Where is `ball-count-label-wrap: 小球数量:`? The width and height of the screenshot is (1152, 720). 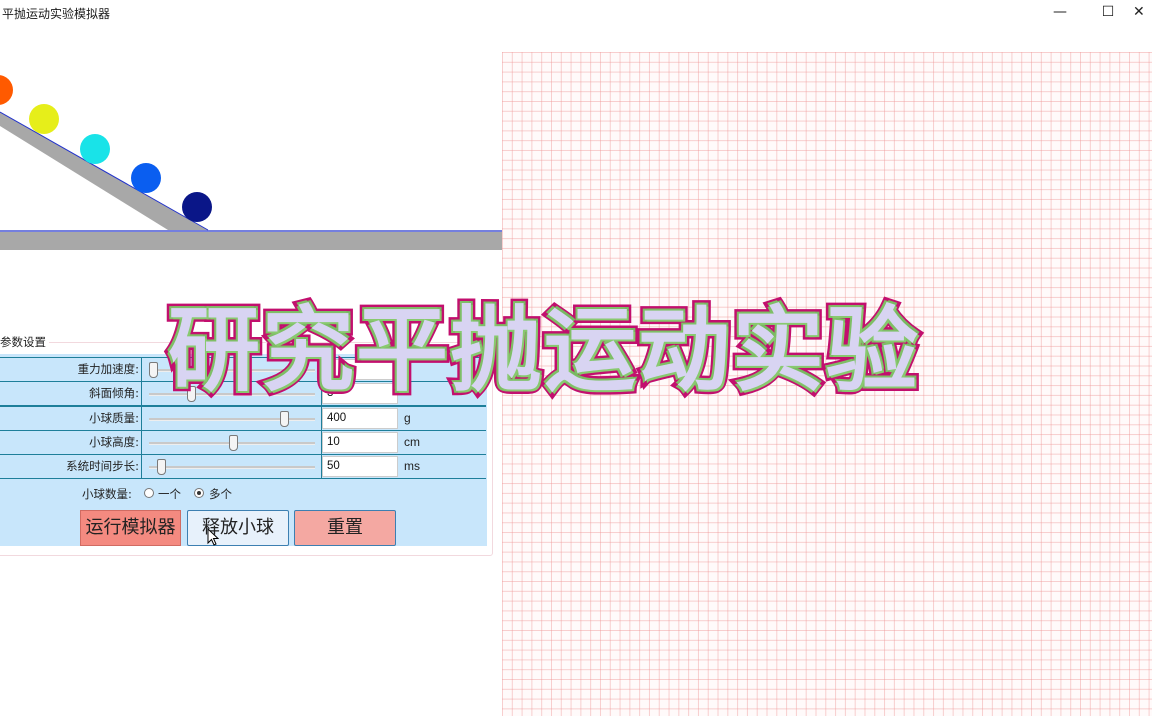 ball-count-label-wrap: 小球数量: is located at coordinates (107, 494).